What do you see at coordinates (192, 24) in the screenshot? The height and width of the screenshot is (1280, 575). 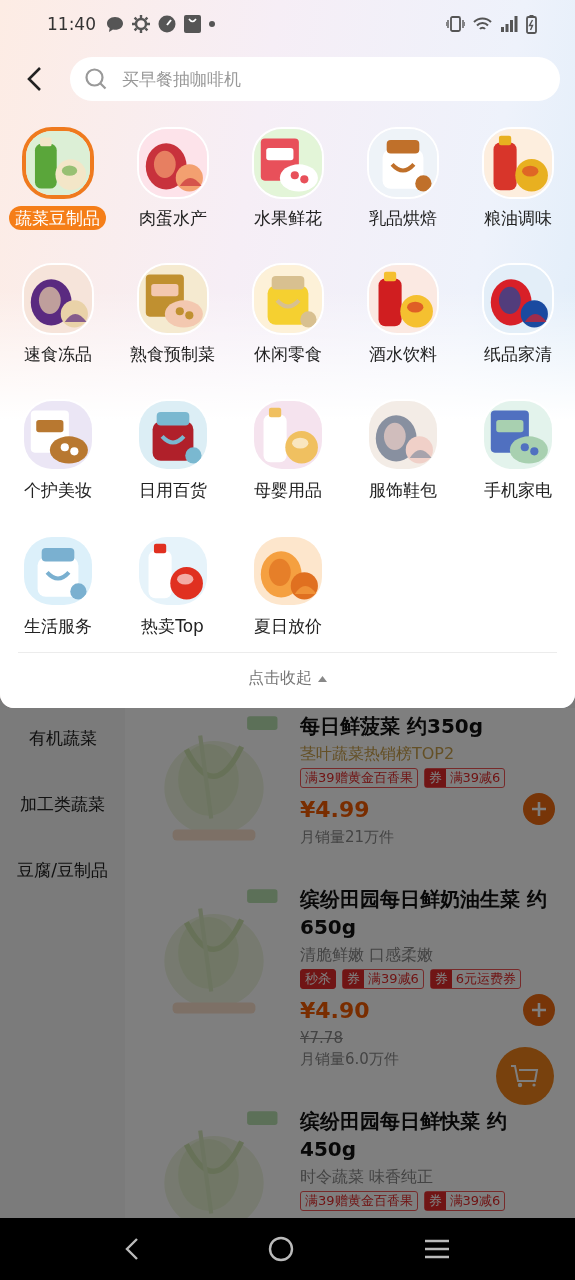 I see `bag-icon` at bounding box center [192, 24].